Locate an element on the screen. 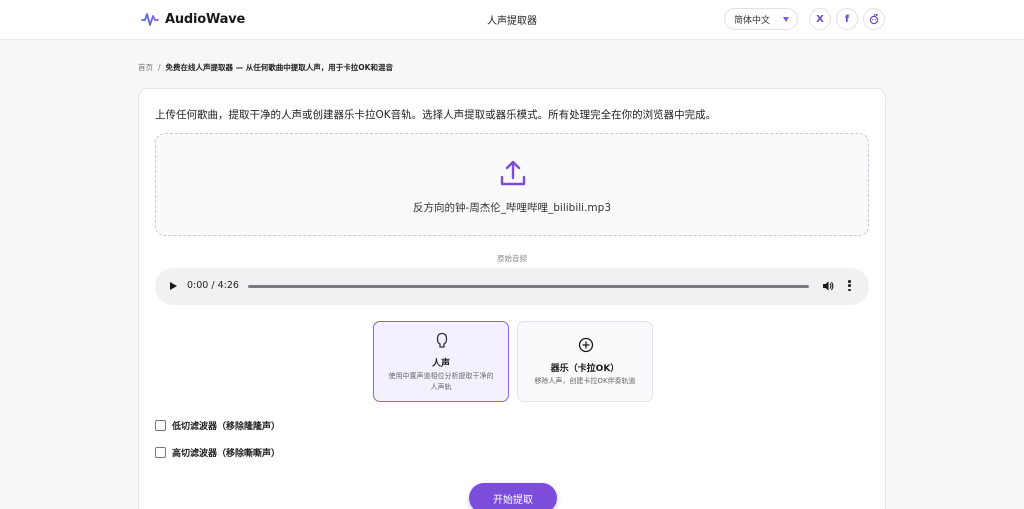  breadcrumb-home: 首页 is located at coordinates (145, 67).